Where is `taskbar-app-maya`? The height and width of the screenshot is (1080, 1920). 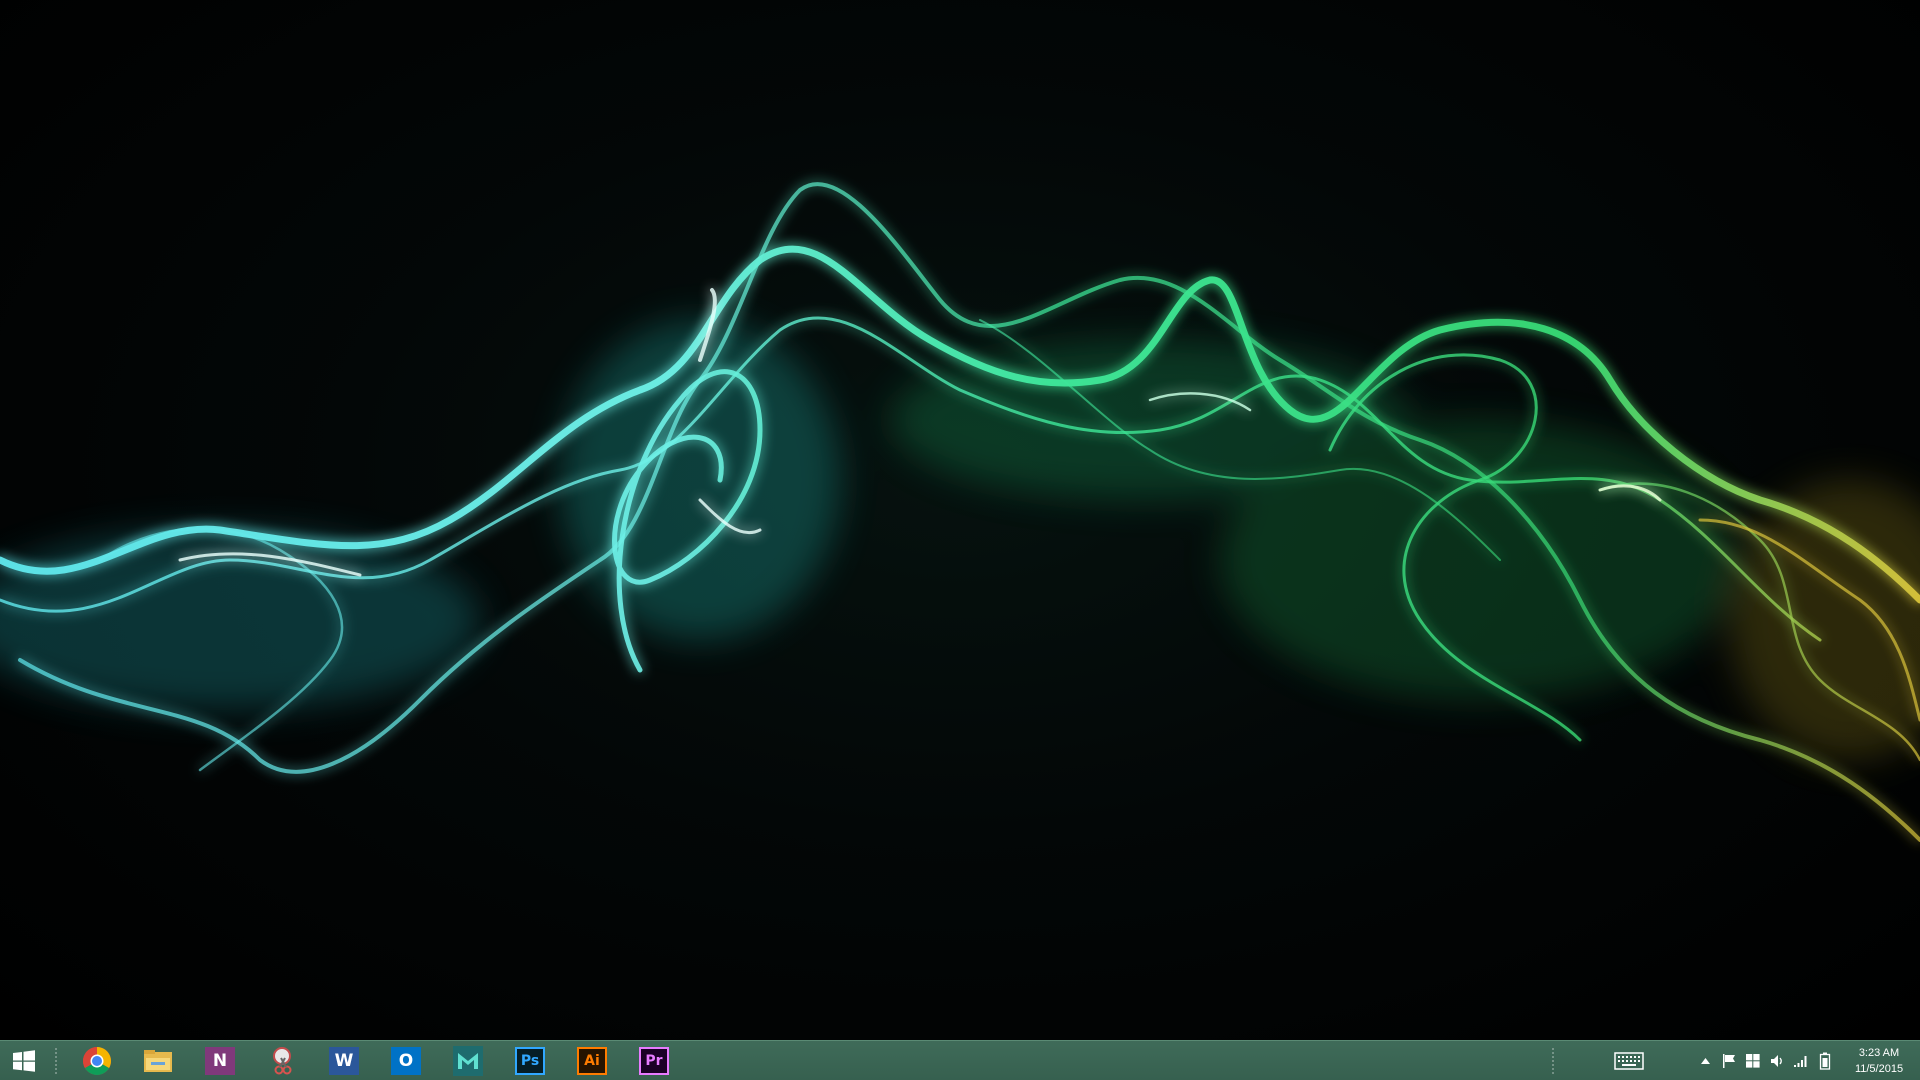
taskbar-app-maya is located at coordinates (468, 1060).